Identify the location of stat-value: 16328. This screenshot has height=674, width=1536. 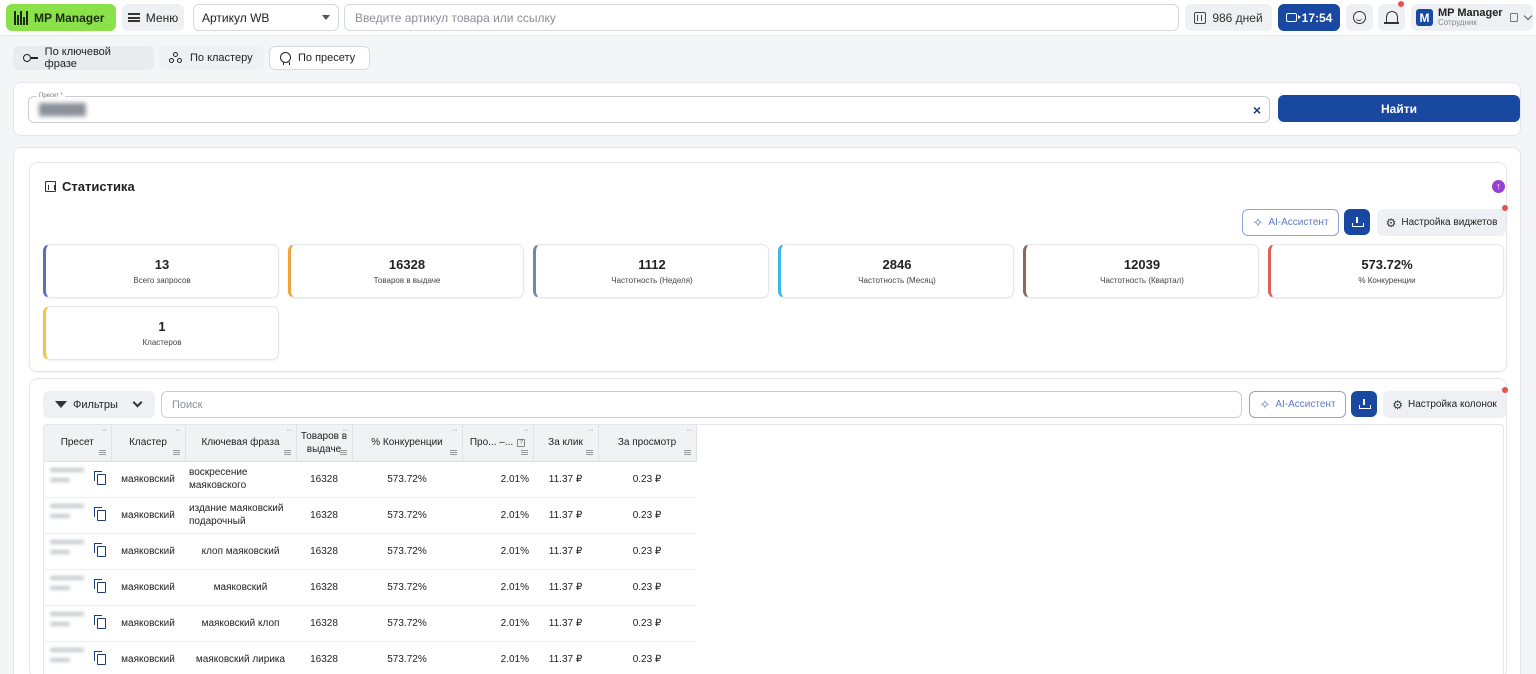
(407, 264).